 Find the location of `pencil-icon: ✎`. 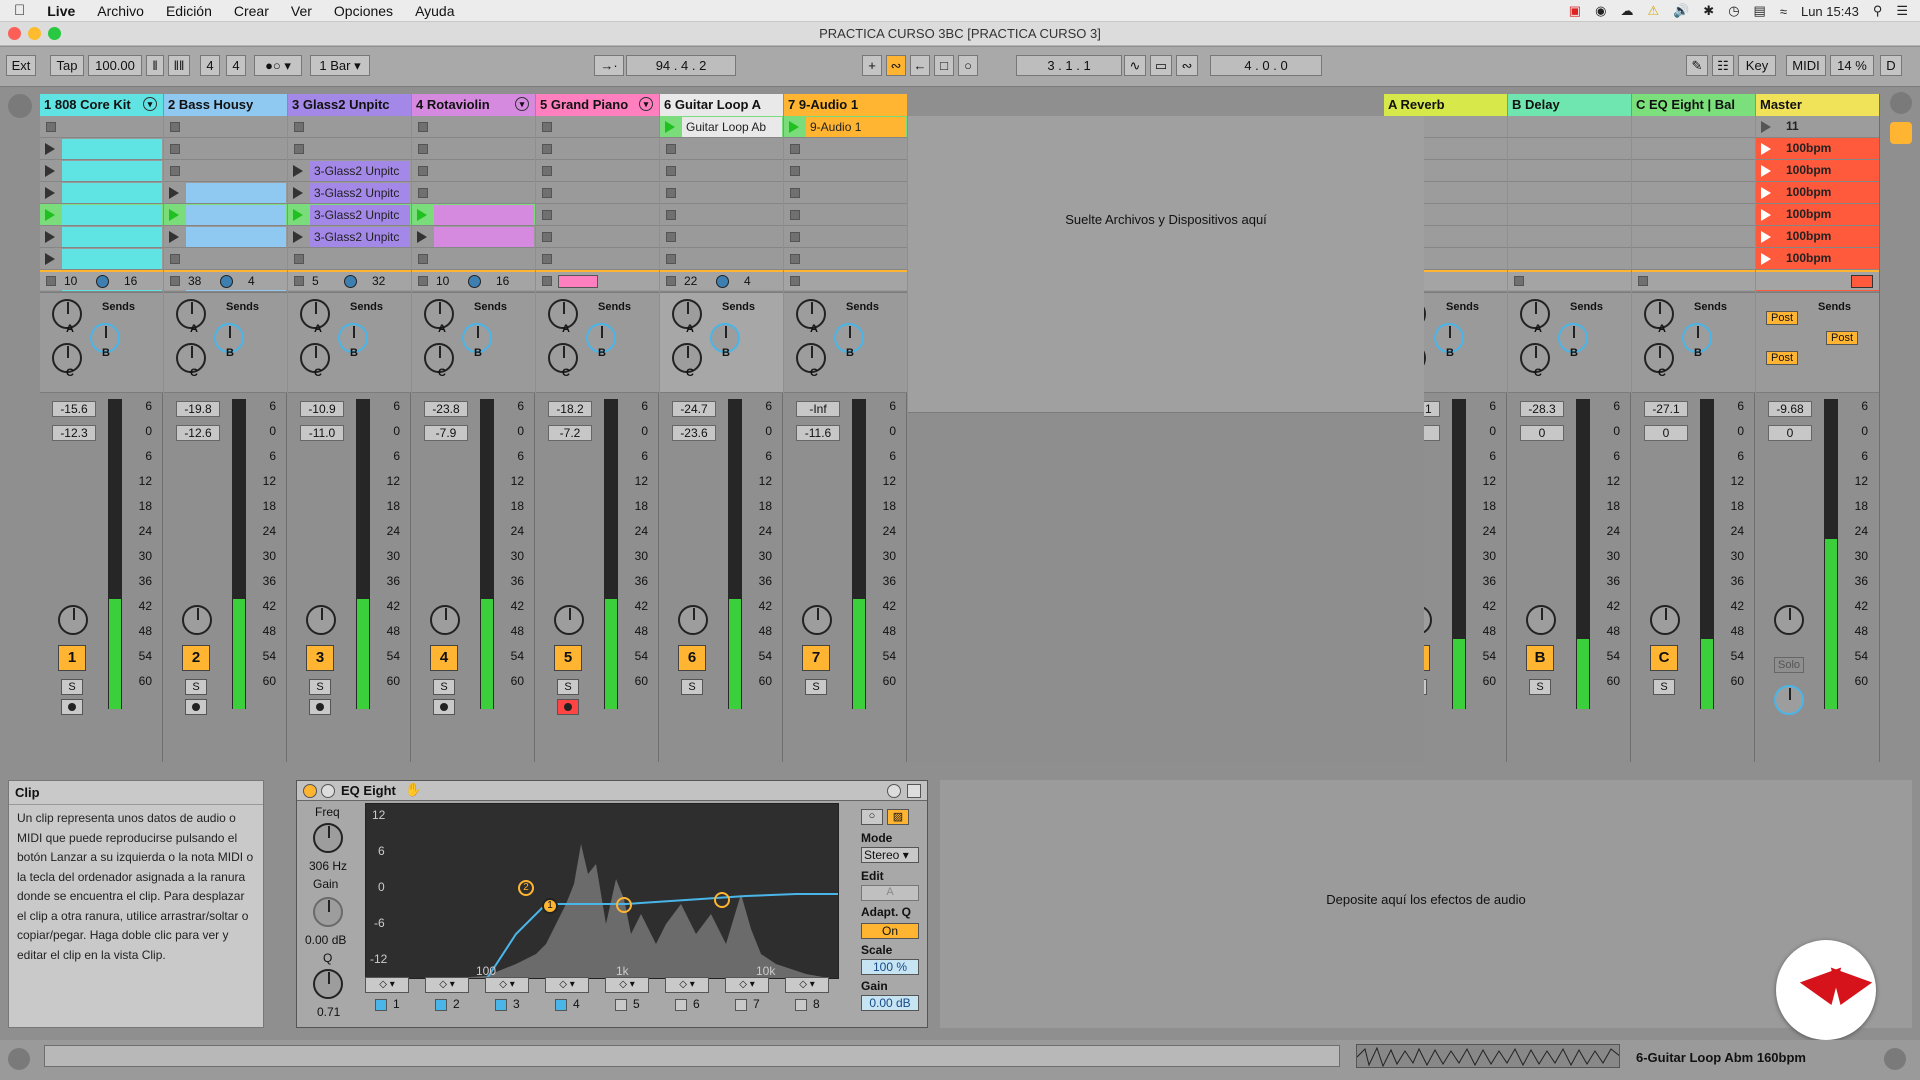

pencil-icon: ✎ is located at coordinates (1697, 65).